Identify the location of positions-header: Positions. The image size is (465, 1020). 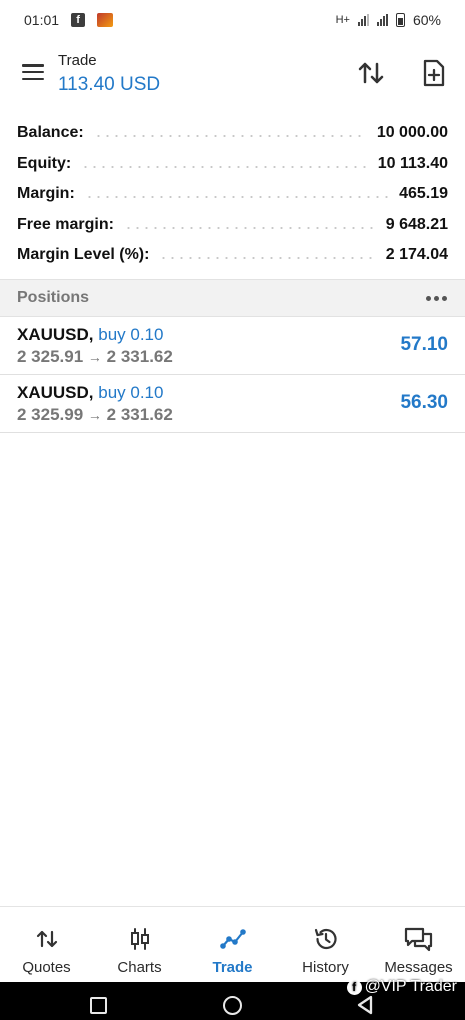
(232, 298).